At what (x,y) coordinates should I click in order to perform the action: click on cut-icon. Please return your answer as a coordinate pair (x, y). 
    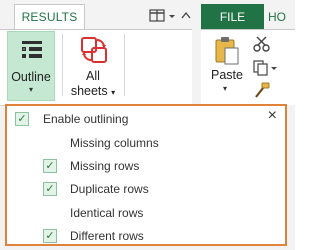
    Looking at the image, I should click on (262, 44).